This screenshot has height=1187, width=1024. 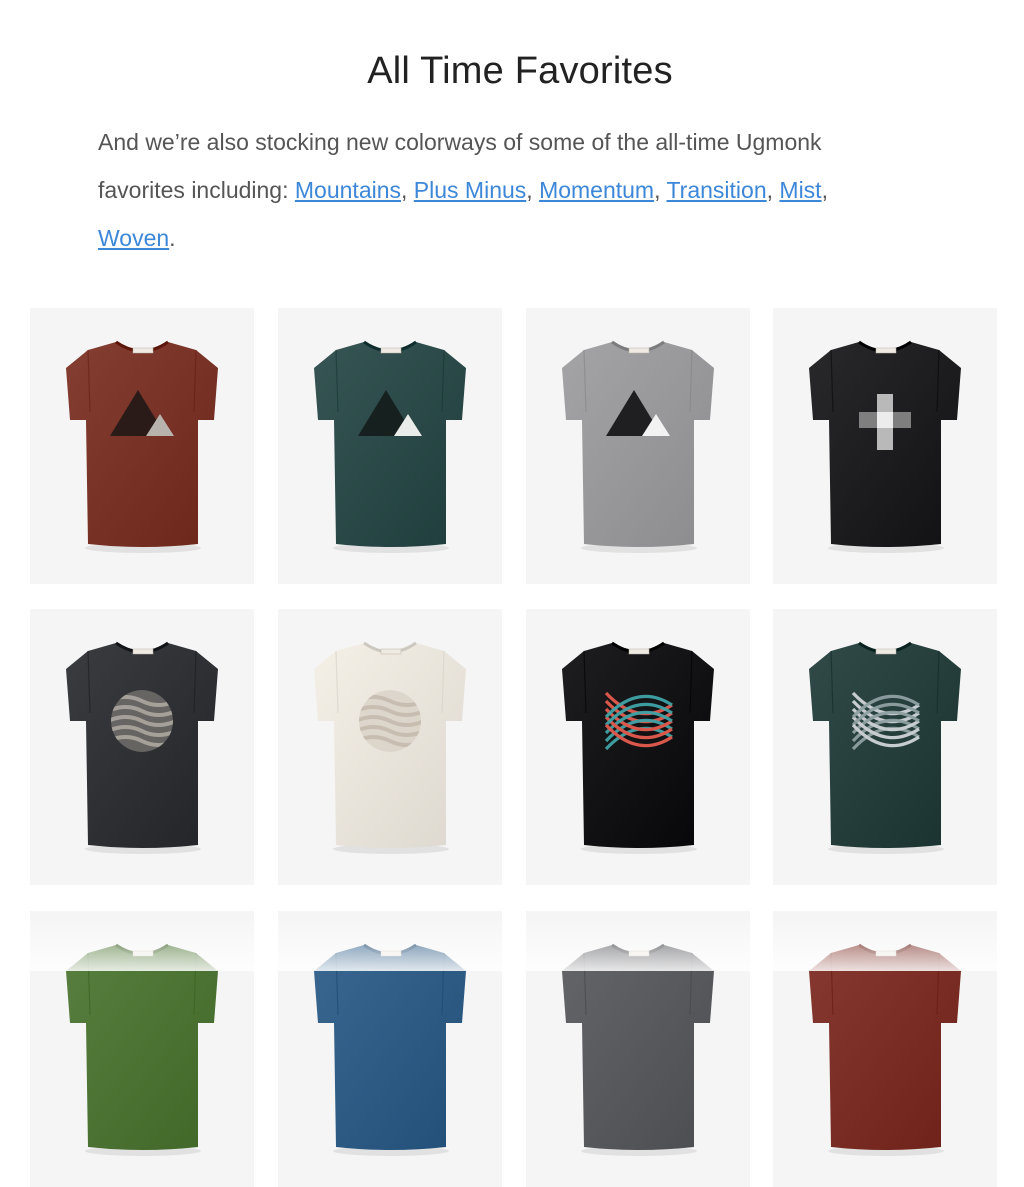 What do you see at coordinates (470, 190) in the screenshot?
I see `link-plus-minus: Plus Minus` at bounding box center [470, 190].